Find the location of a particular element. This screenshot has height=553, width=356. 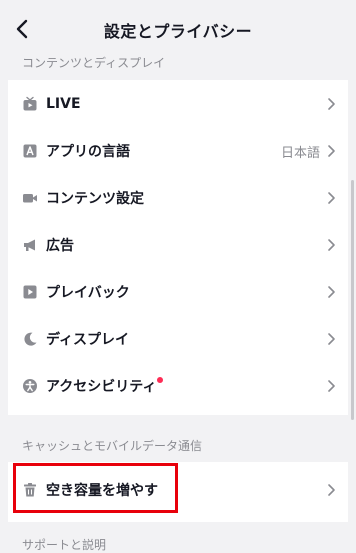

notification-dot is located at coordinates (160, 380).